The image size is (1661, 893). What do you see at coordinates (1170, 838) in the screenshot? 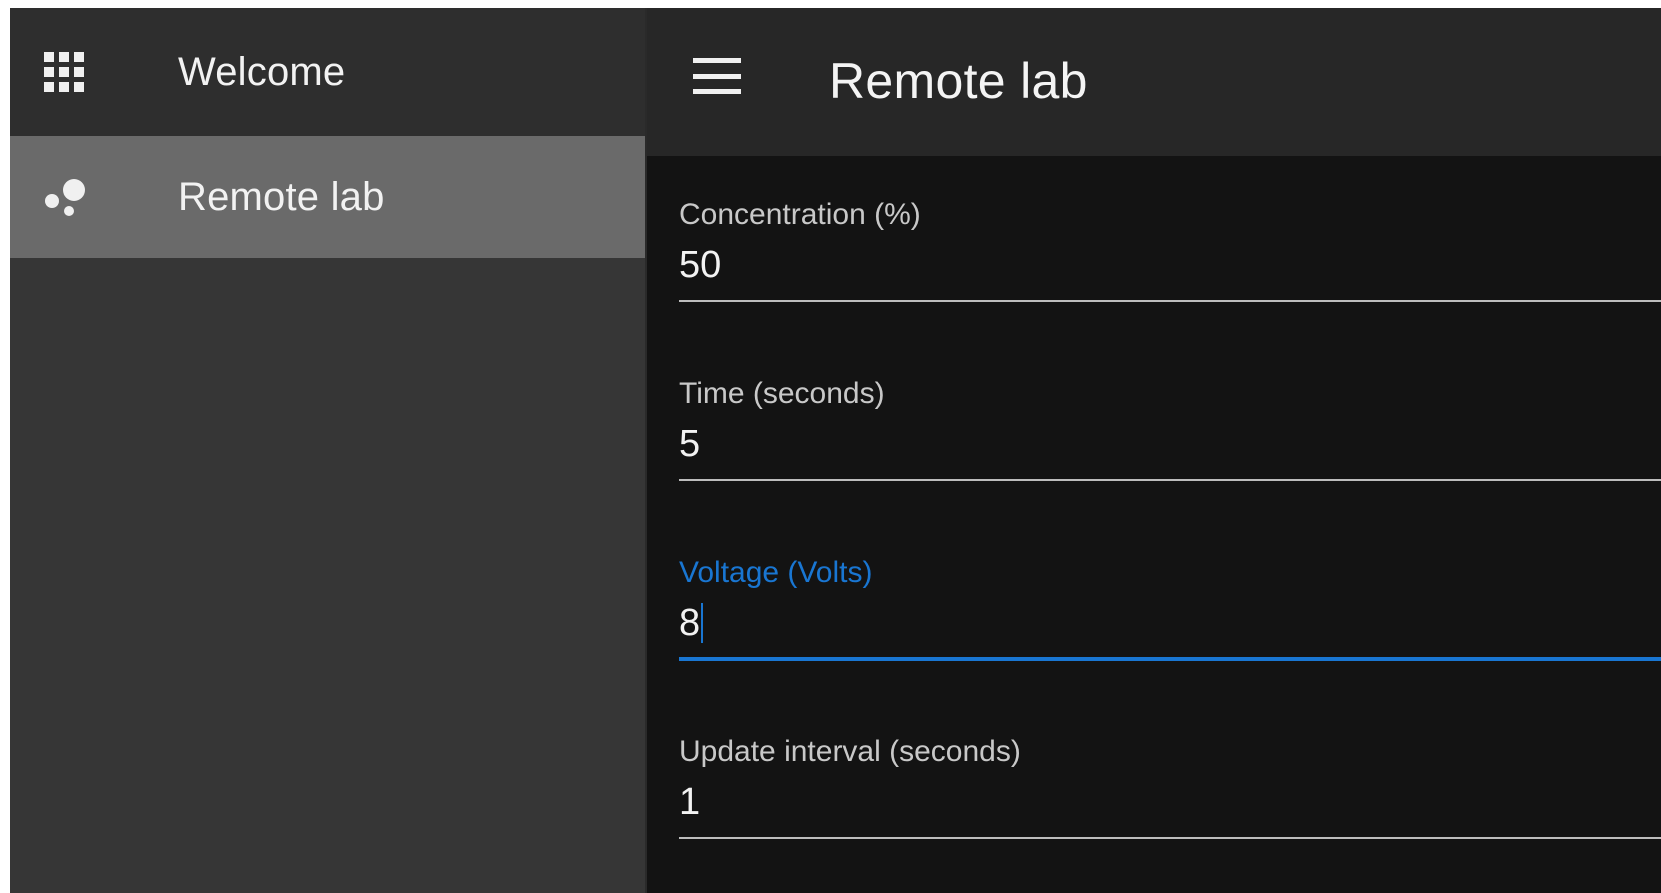
I see `update-interval-underline` at bounding box center [1170, 838].